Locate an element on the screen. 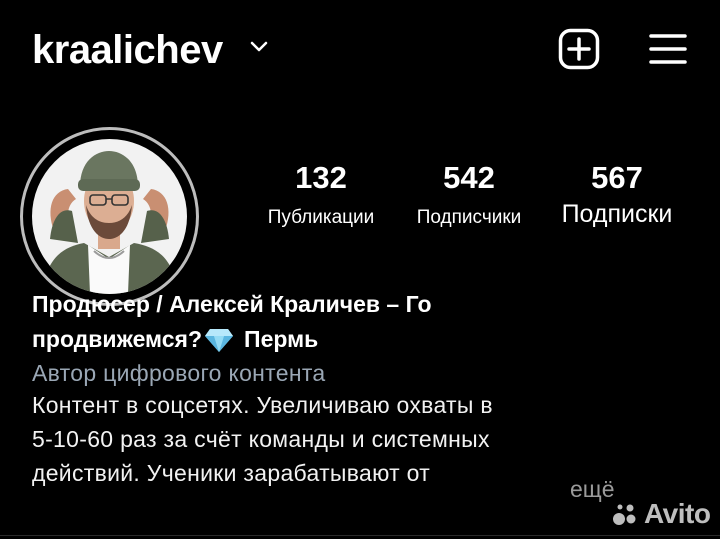  more-link: ещё is located at coordinates (592, 489).